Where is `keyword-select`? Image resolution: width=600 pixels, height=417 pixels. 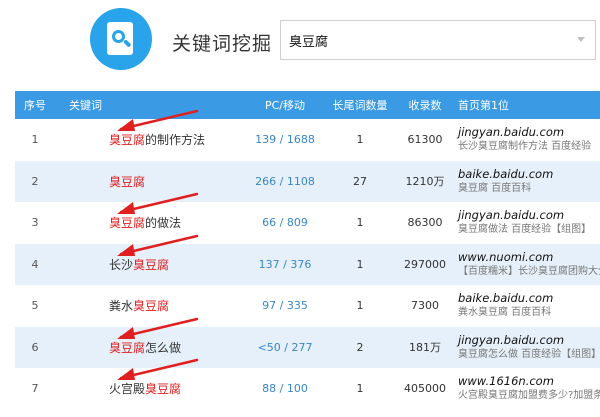 keyword-select is located at coordinates (438, 40).